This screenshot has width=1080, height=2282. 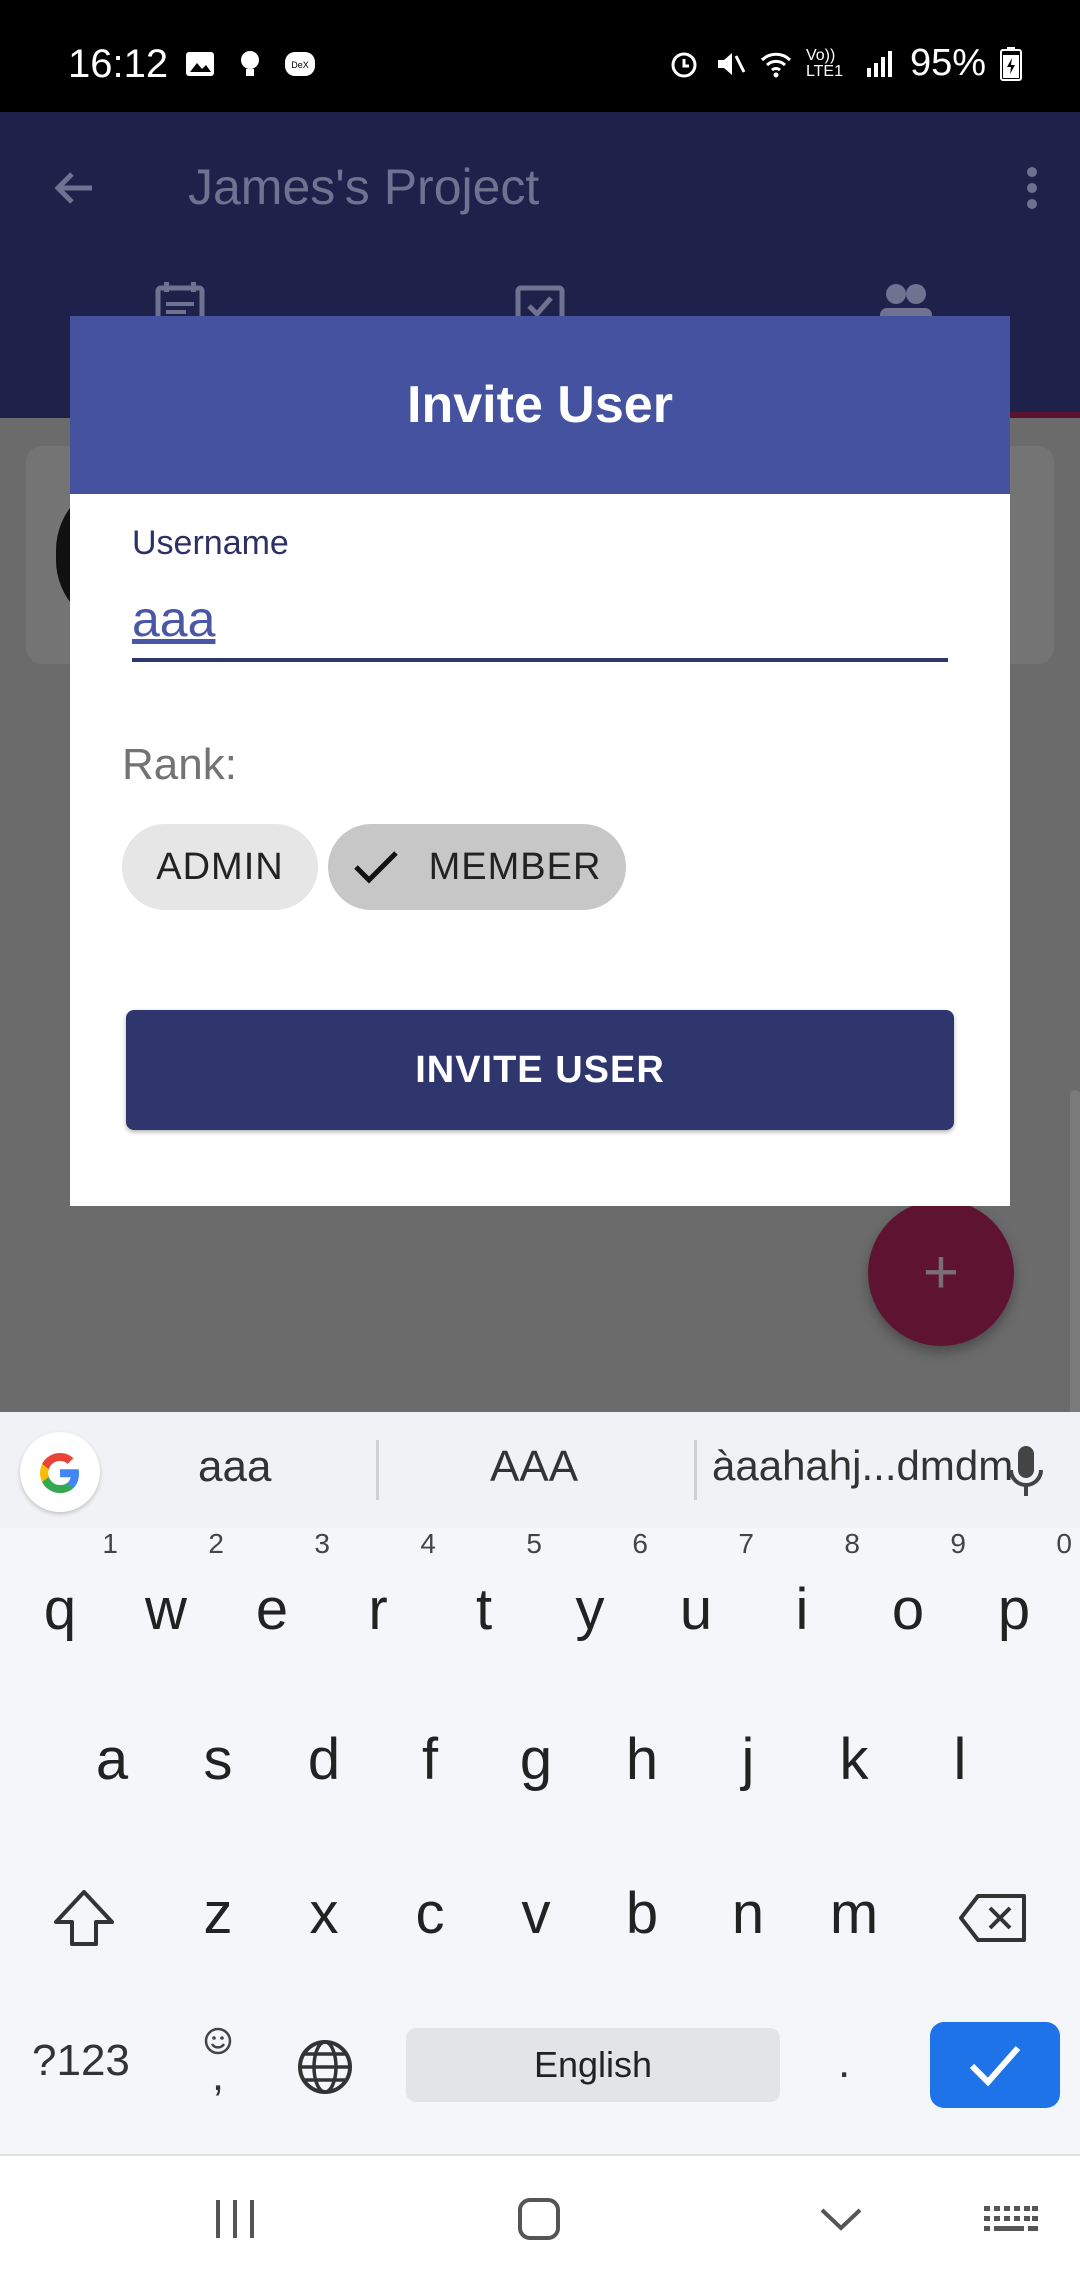 I want to click on suggestion-bar: aaa AAA àaahahj...dmdm, so click(x=540, y=1470).